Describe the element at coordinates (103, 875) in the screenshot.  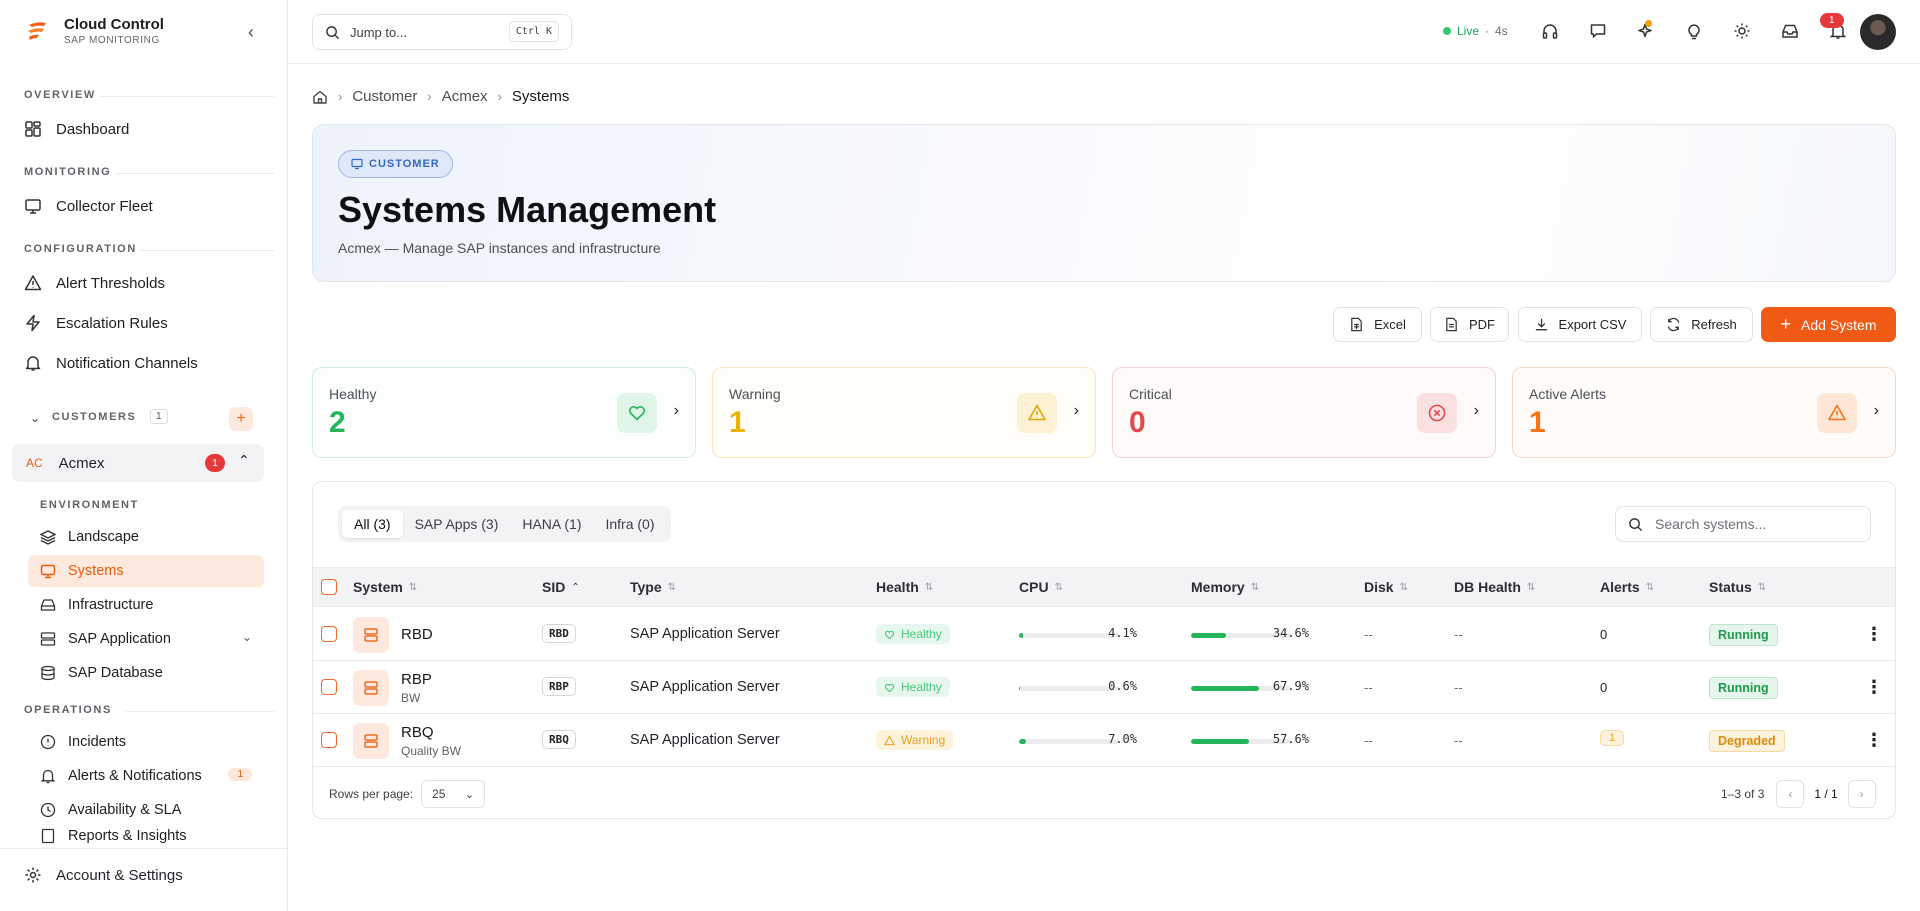
I see `nav-account-settings: Account & Settings` at that location.